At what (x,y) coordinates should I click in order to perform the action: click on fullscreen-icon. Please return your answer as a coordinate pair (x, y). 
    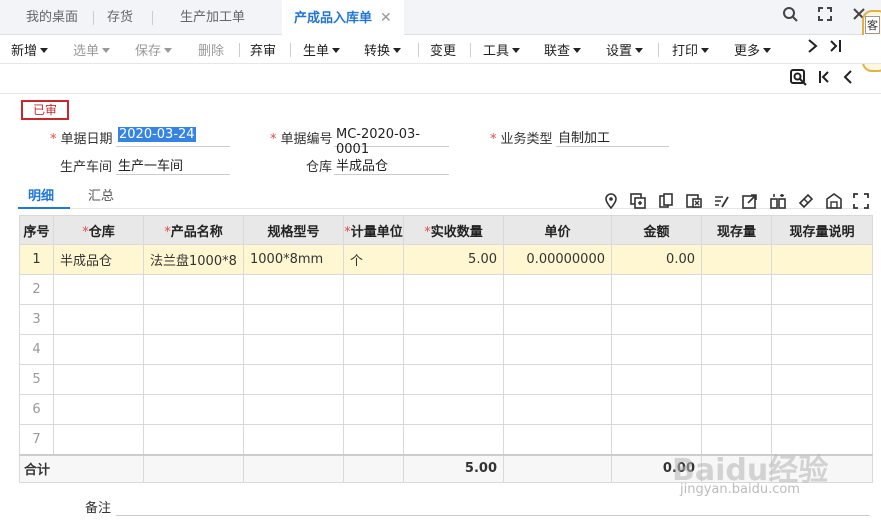
    Looking at the image, I should click on (862, 202).